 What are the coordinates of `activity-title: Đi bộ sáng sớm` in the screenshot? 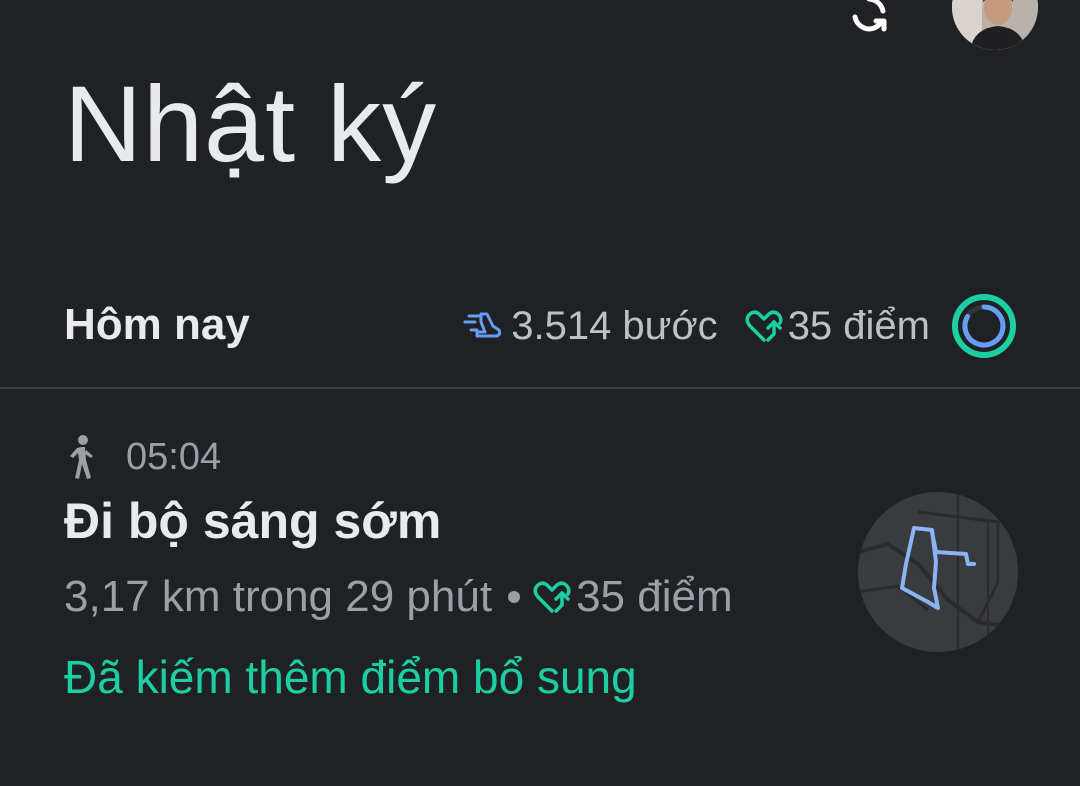 It's located at (253, 521).